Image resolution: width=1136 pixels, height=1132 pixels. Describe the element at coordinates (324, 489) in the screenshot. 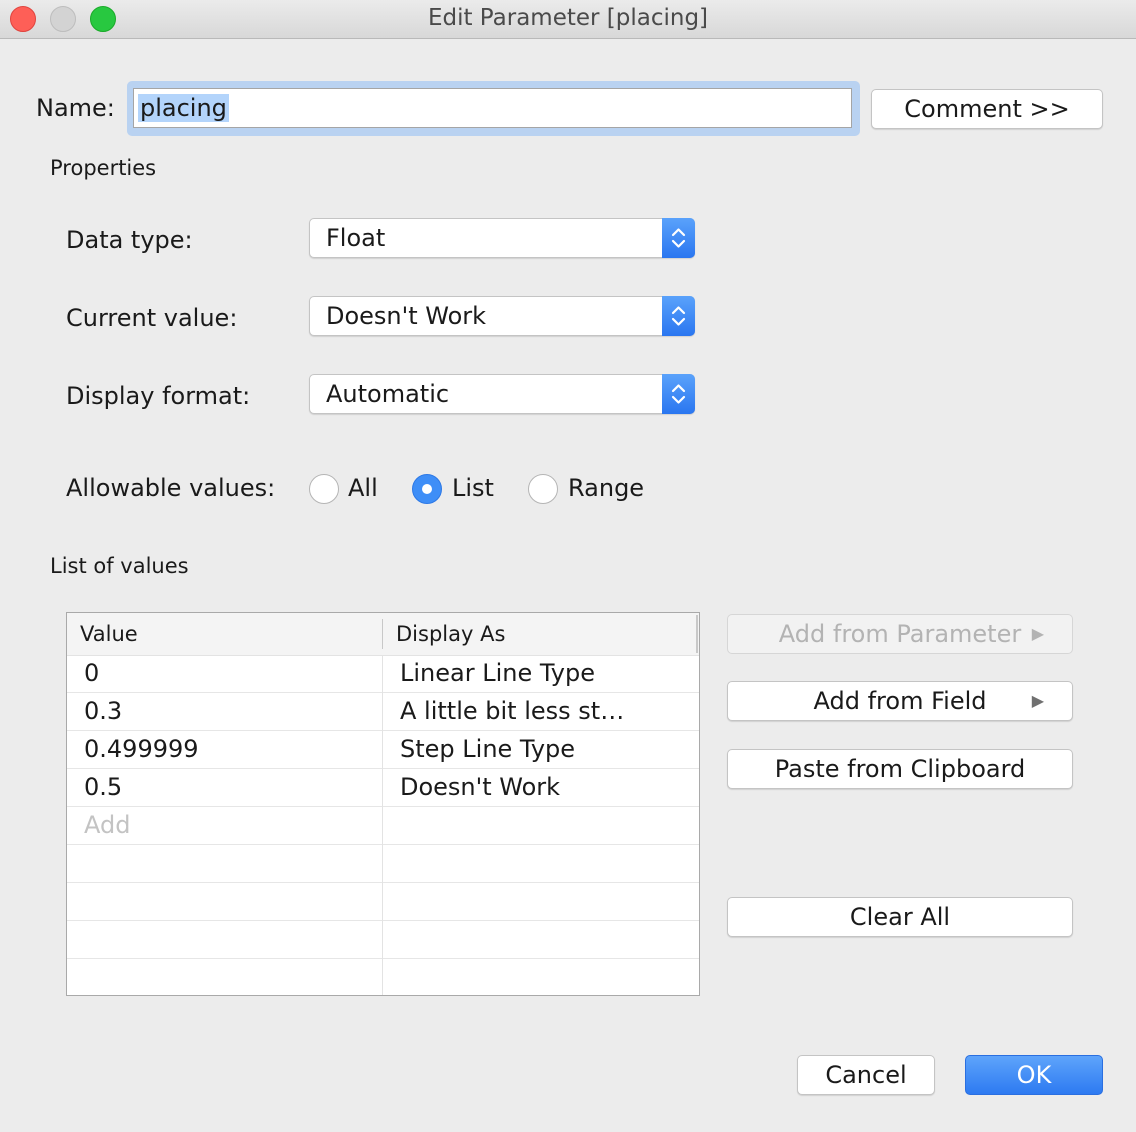

I see `radio-all` at that location.